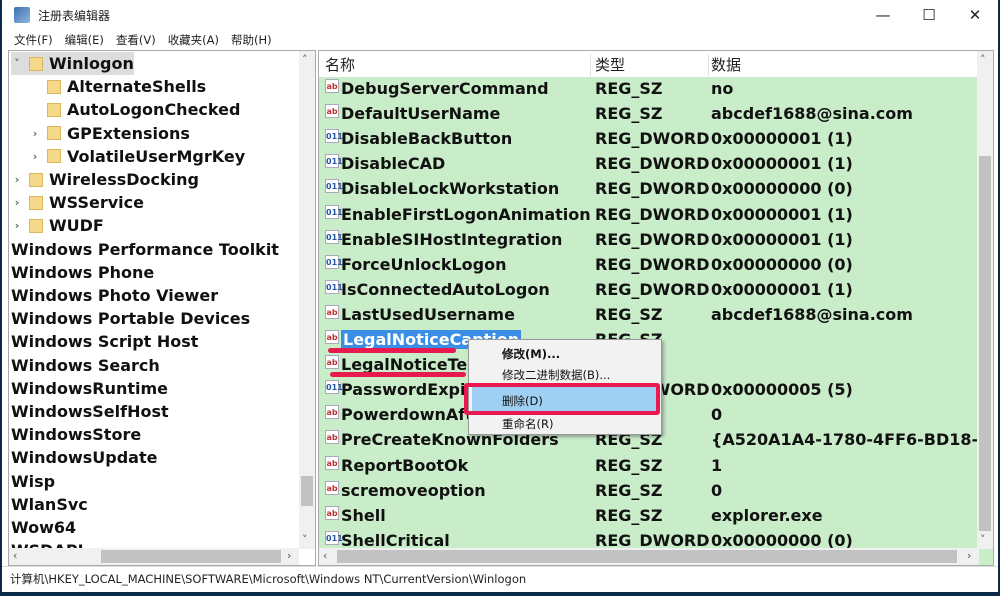 The width and height of the screenshot is (1000, 596). What do you see at coordinates (17, 63) in the screenshot?
I see `expand-toggle-icon: ˅` at bounding box center [17, 63].